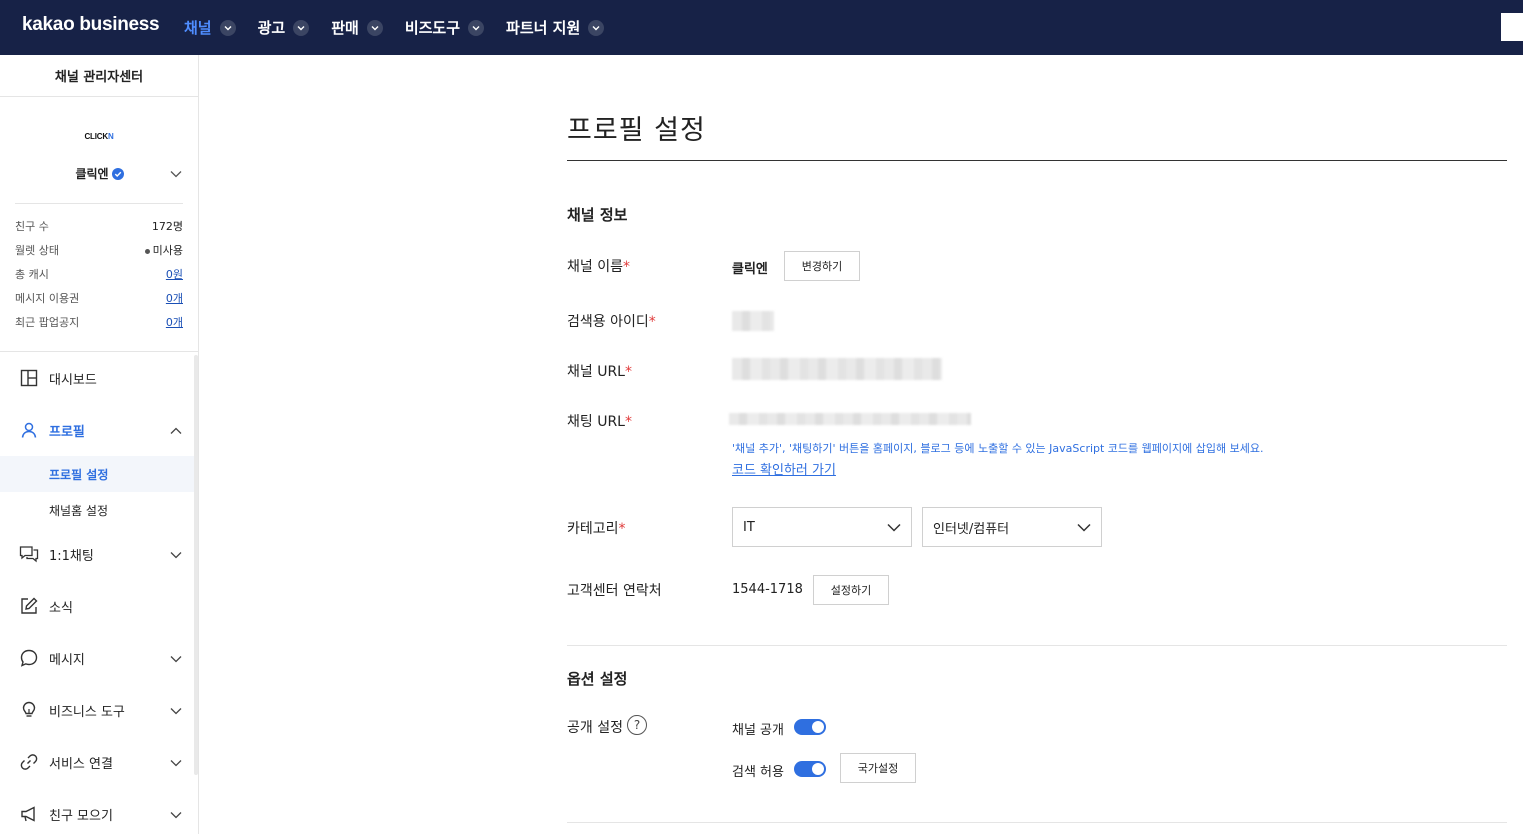 The image size is (1523, 834). I want to click on top-nav-biz-tools: 비즈도구, so click(445, 27).